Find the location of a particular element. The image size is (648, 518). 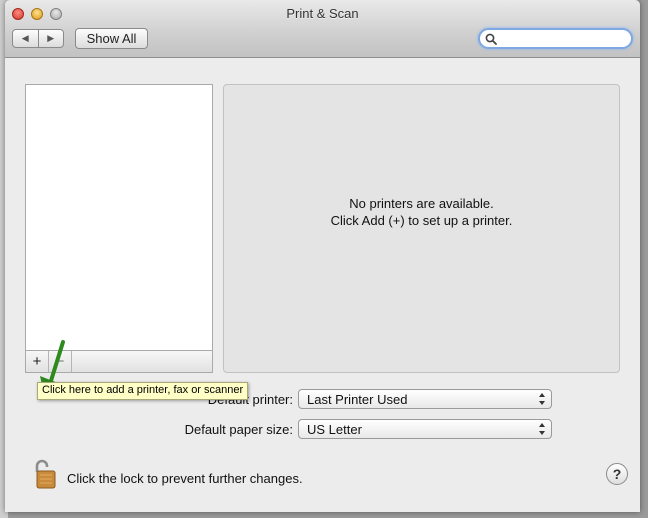

search-field is located at coordinates (555, 38).